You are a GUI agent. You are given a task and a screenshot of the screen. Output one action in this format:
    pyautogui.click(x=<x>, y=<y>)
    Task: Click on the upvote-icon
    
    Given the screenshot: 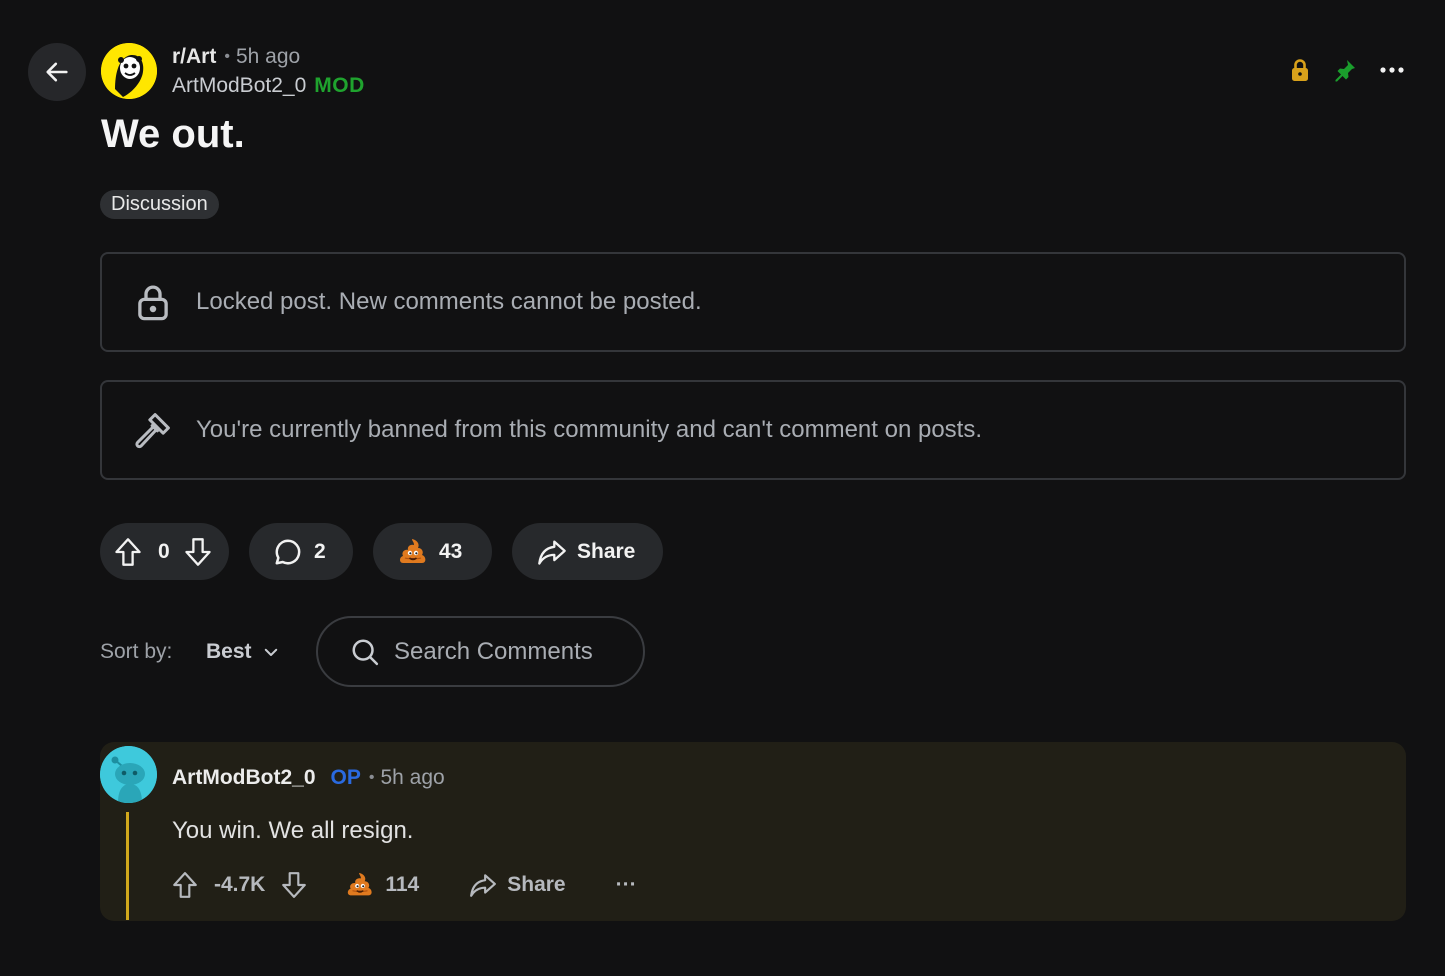 What is the action you would take?
    pyautogui.click(x=128, y=552)
    